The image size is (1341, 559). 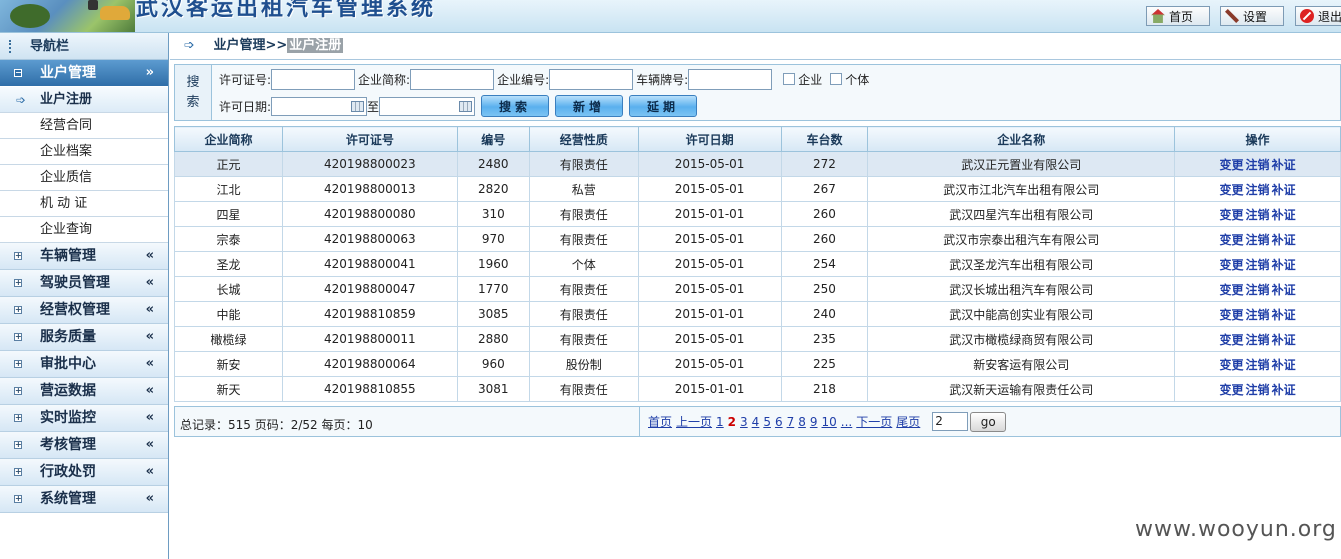 What do you see at coordinates (84, 230) in the screenshot?
I see `sidebar-sub-item: 企业查询` at bounding box center [84, 230].